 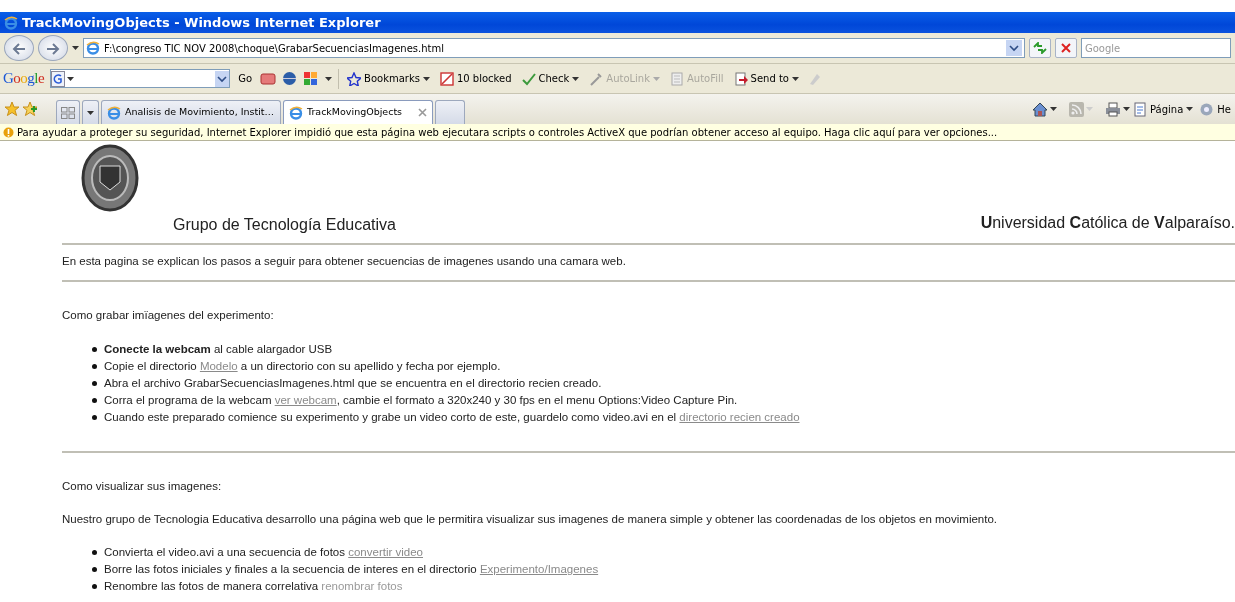 I want to click on link: Modelo, so click(x=218, y=365).